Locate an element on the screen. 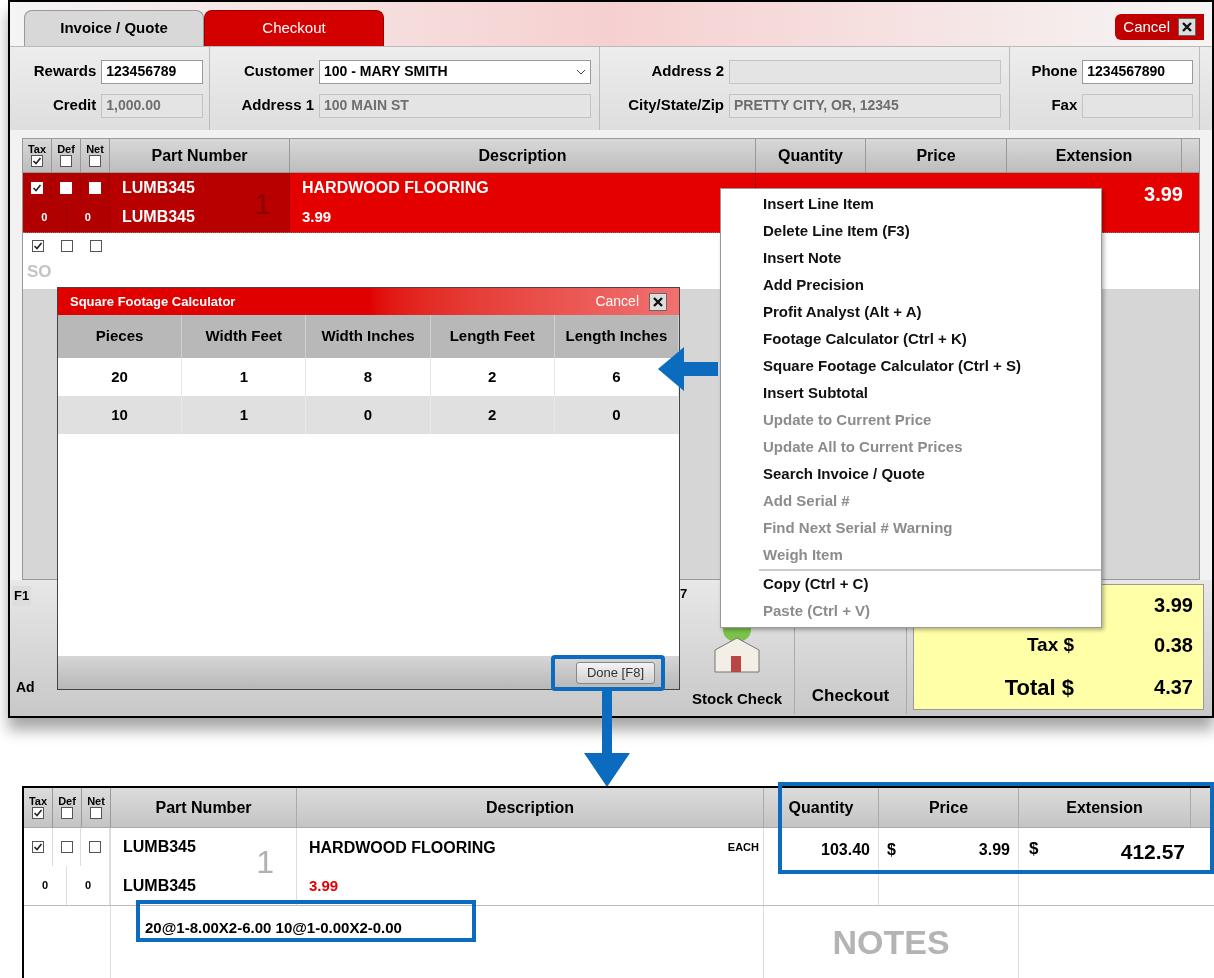 The image size is (1214, 978). tab: Invoice / Quote is located at coordinates (114, 28).